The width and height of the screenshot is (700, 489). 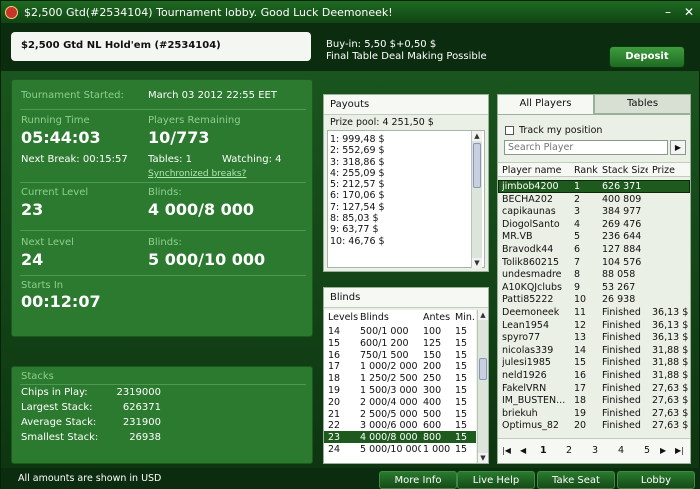 What do you see at coordinates (91, 422) in the screenshot?
I see `average-stack-row: Average Stack: 231900` at bounding box center [91, 422].